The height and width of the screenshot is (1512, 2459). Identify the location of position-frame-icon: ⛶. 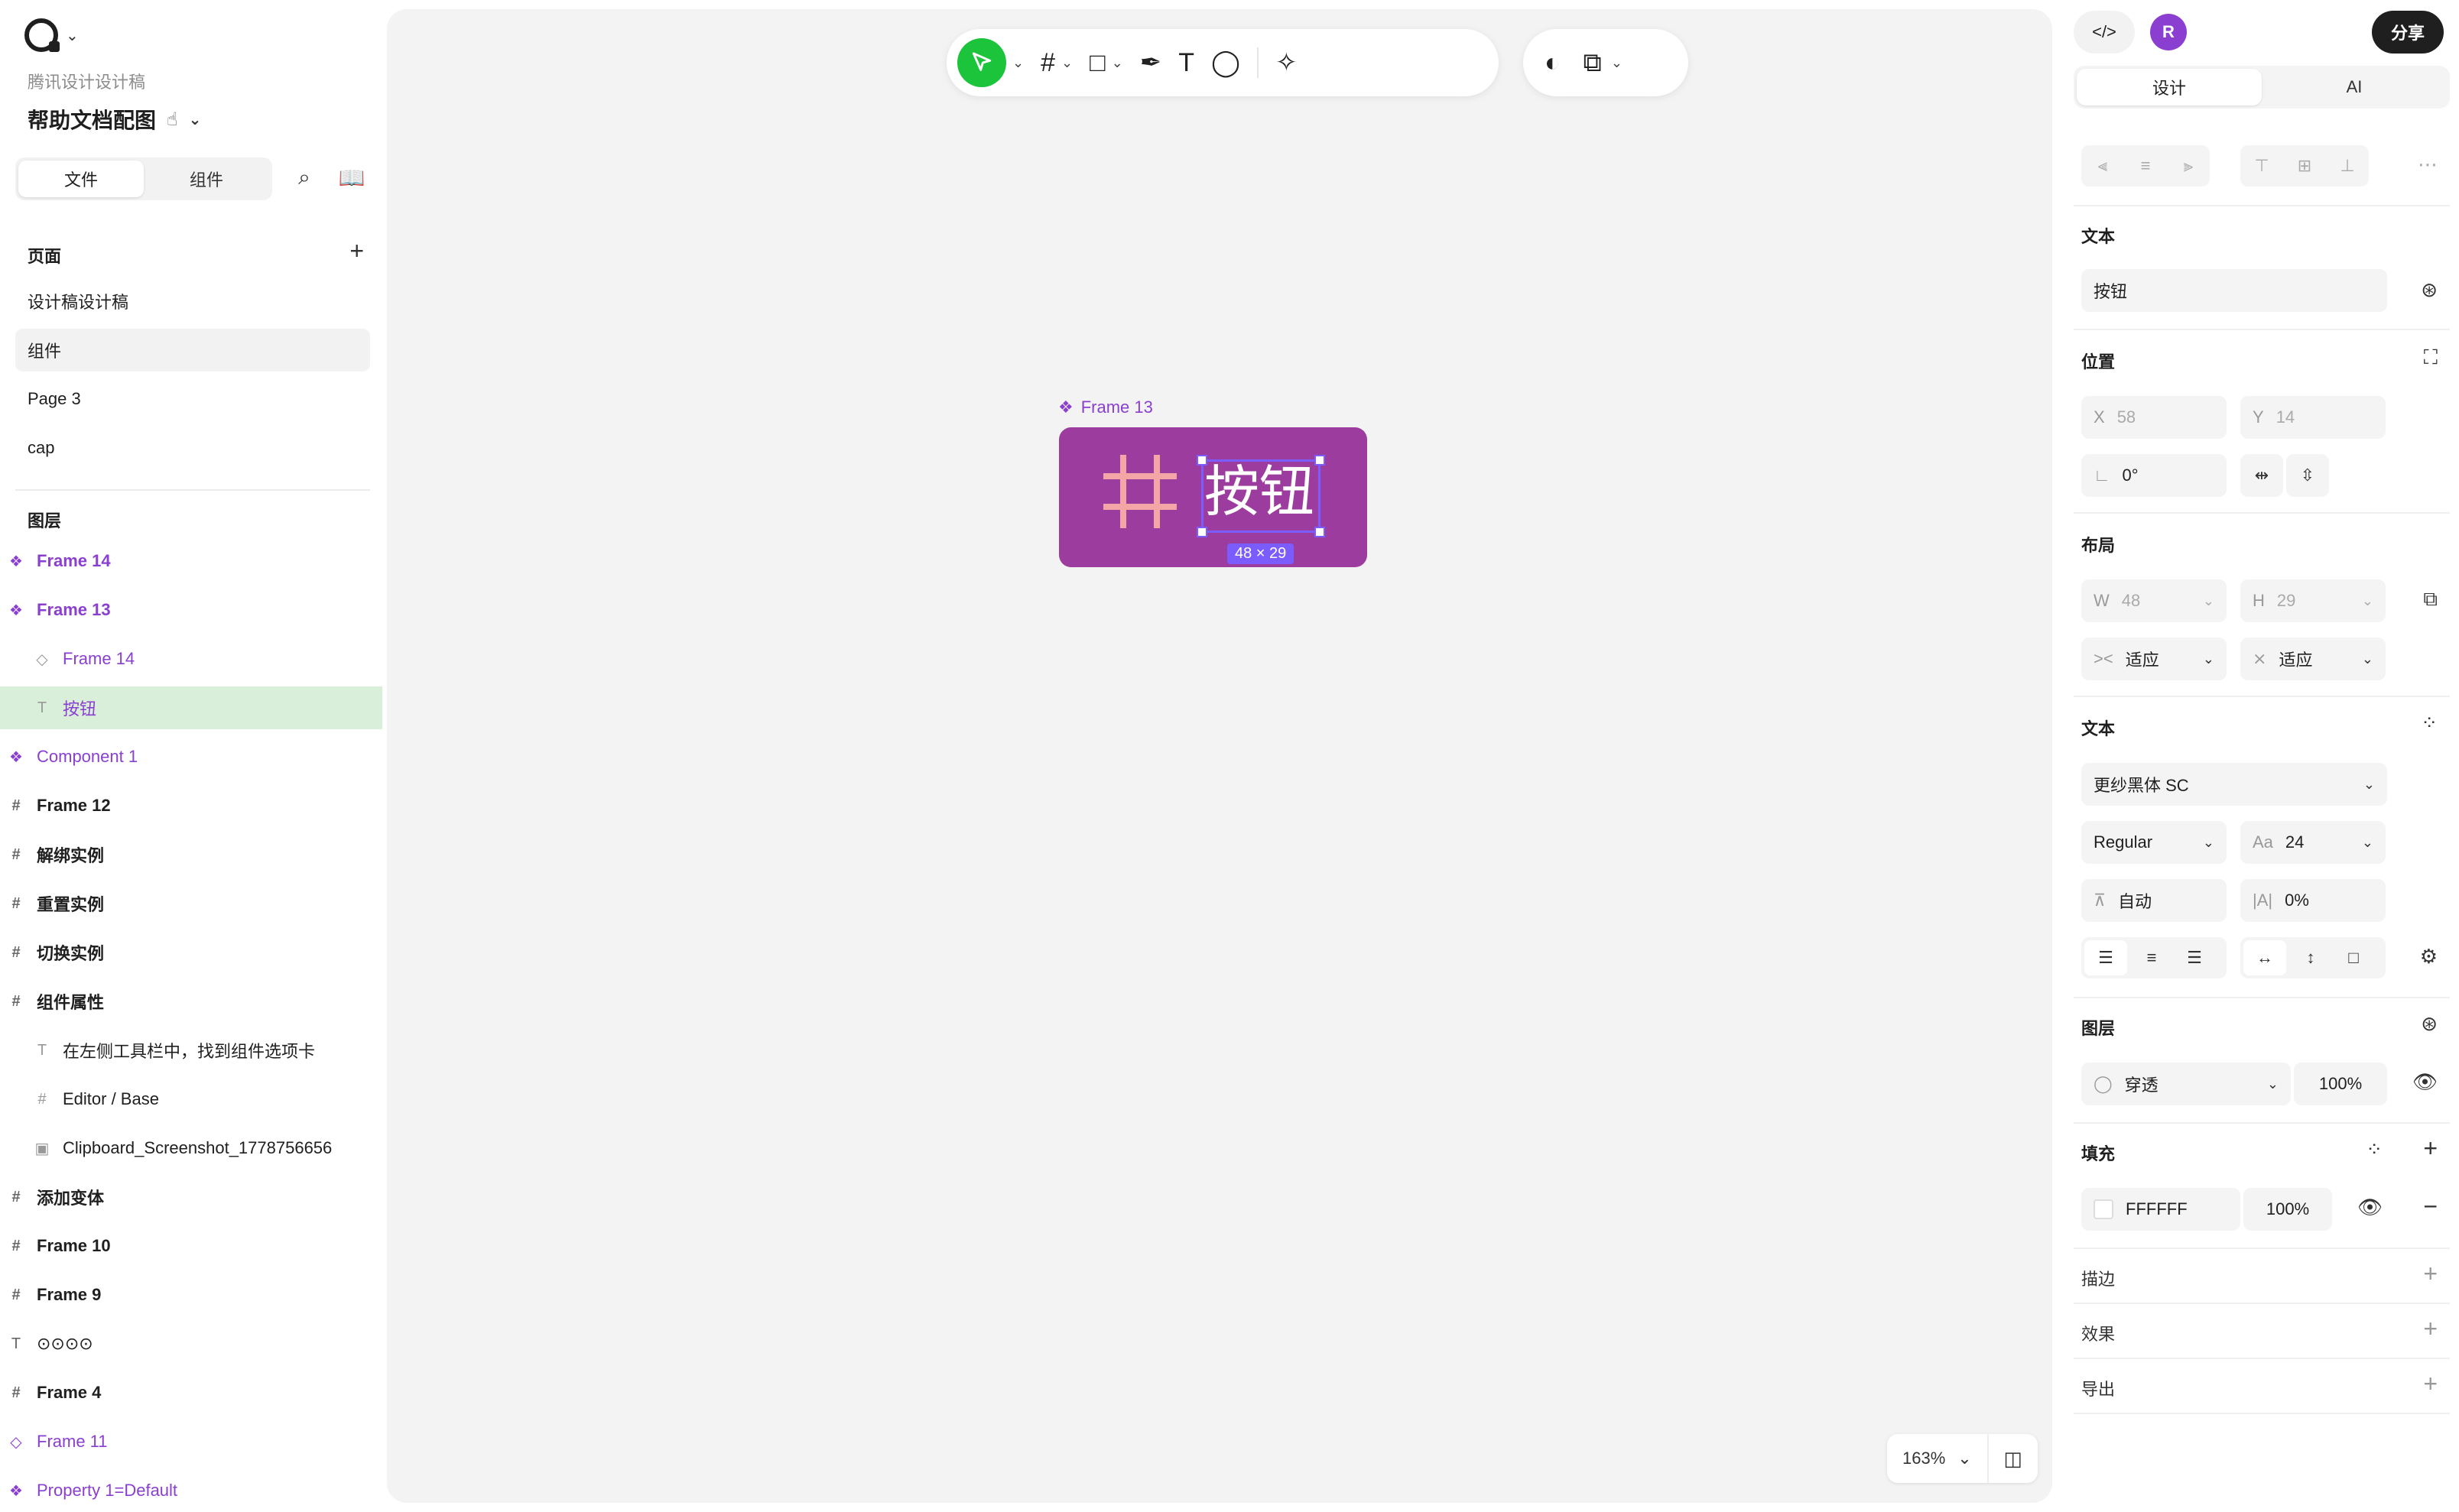
(2431, 358).